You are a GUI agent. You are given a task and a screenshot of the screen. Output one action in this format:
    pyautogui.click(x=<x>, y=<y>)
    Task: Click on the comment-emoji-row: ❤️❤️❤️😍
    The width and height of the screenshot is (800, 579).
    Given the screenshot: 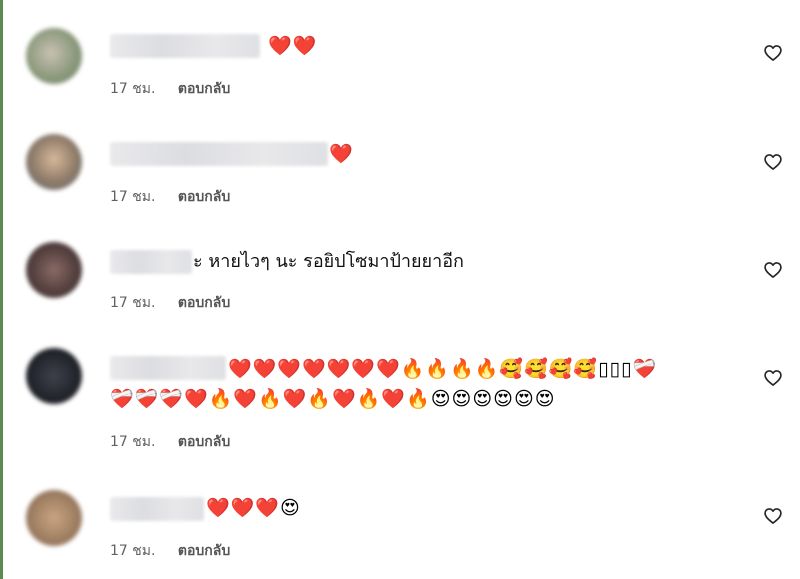 What is the action you would take?
    pyautogui.click(x=253, y=508)
    